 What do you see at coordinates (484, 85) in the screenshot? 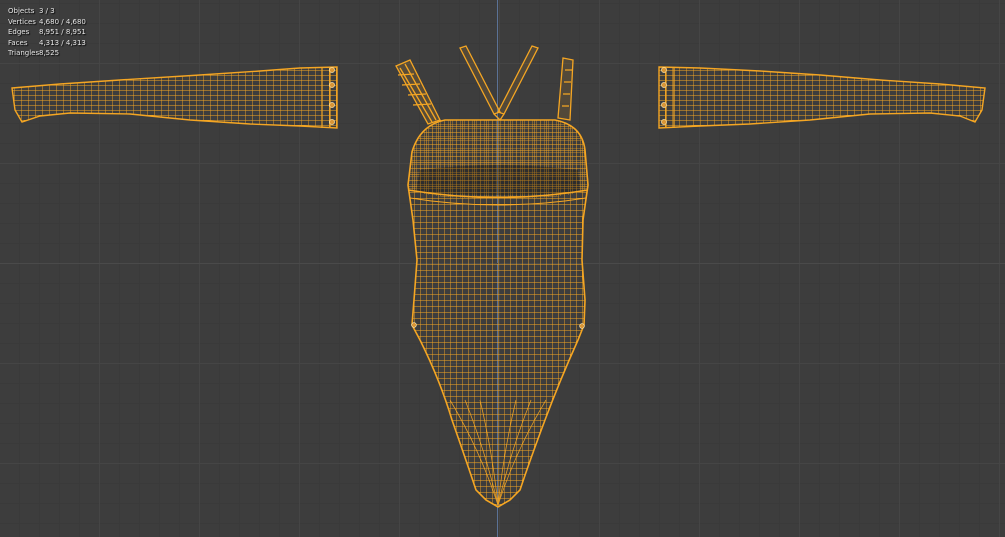
I see `straps-mesh` at bounding box center [484, 85].